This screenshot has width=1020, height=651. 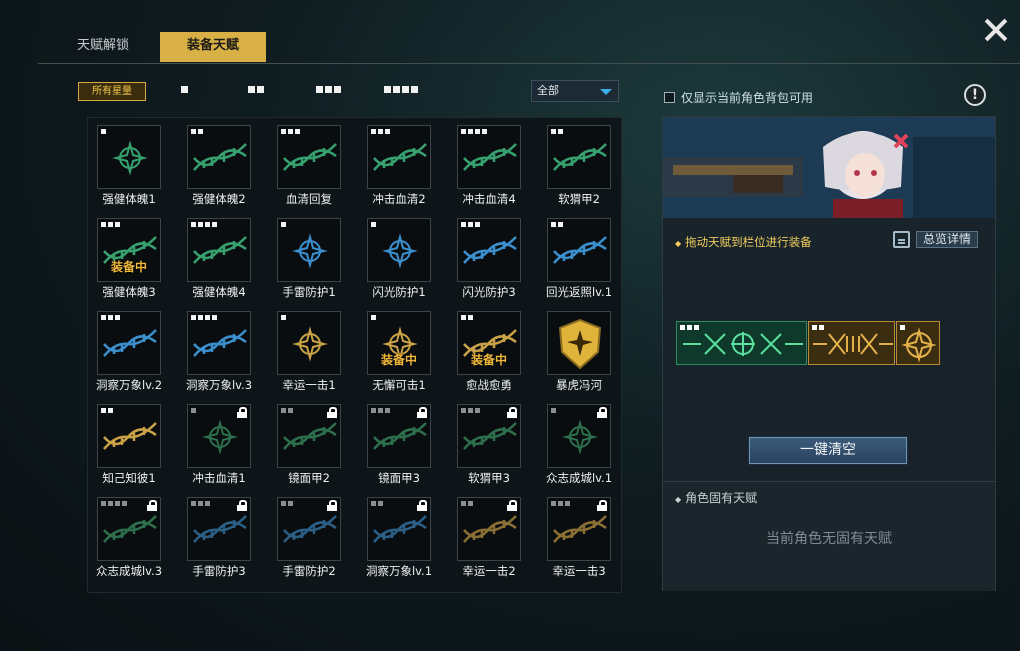 I want to click on talent-card-label: 冲击血清4, so click(x=489, y=199).